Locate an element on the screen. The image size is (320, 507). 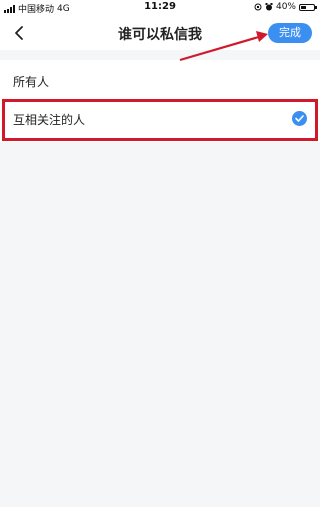
section-gap is located at coordinates (160, 55).